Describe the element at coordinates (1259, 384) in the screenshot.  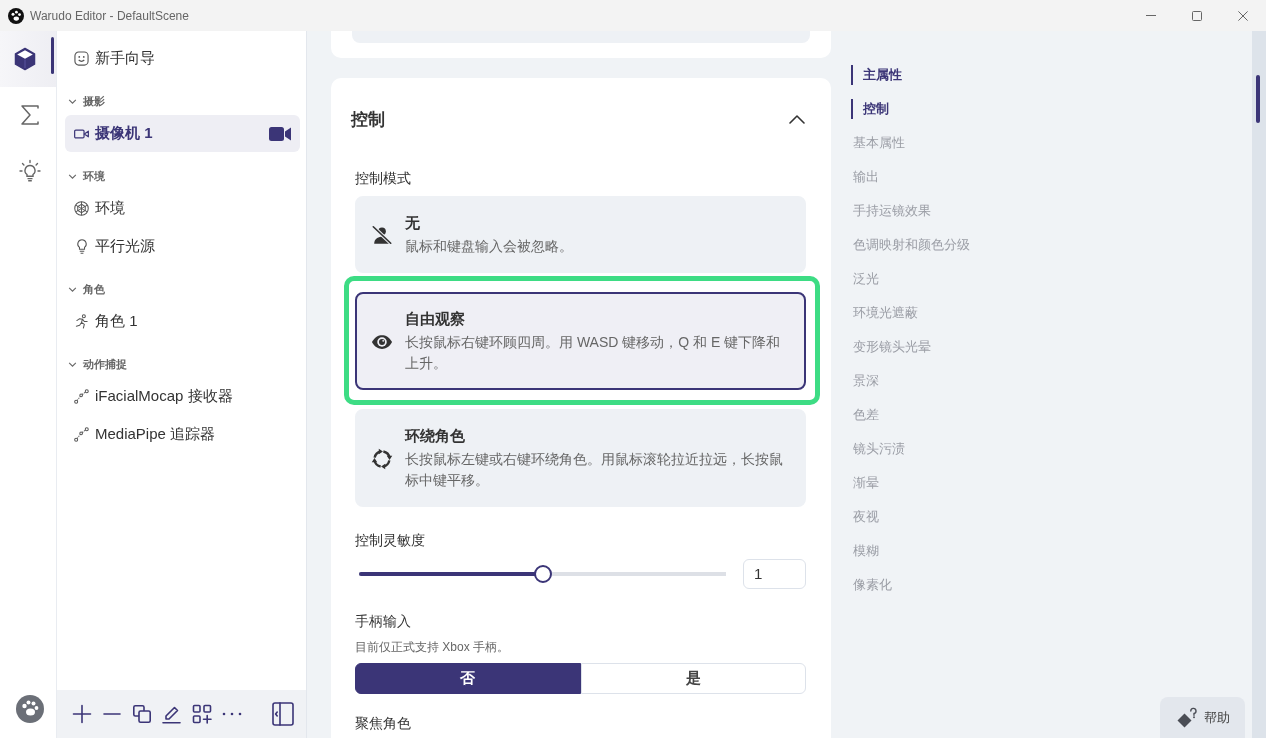
I see `scrollbar` at that location.